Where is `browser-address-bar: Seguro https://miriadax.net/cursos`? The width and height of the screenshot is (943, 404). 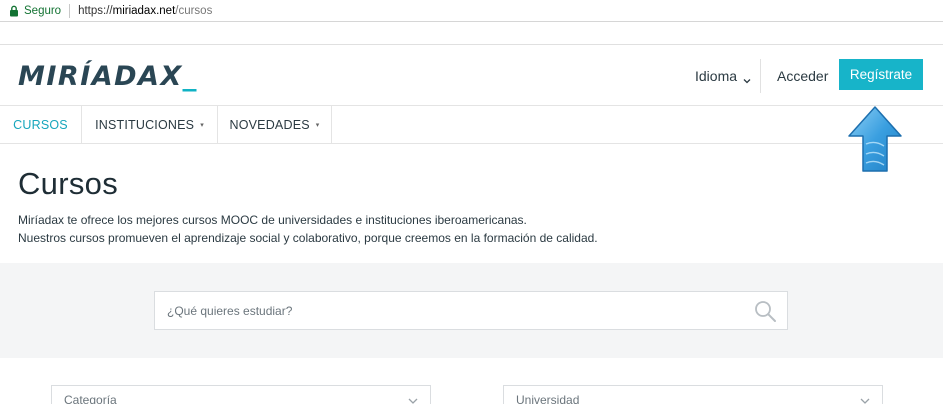
browser-address-bar: Seguro https://miriadax.net/cursos is located at coordinates (471, 11).